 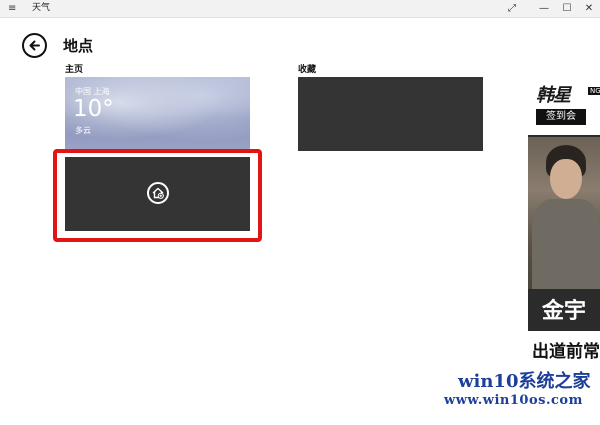 I want to click on expand-icon: ⤢, so click(x=512, y=8).